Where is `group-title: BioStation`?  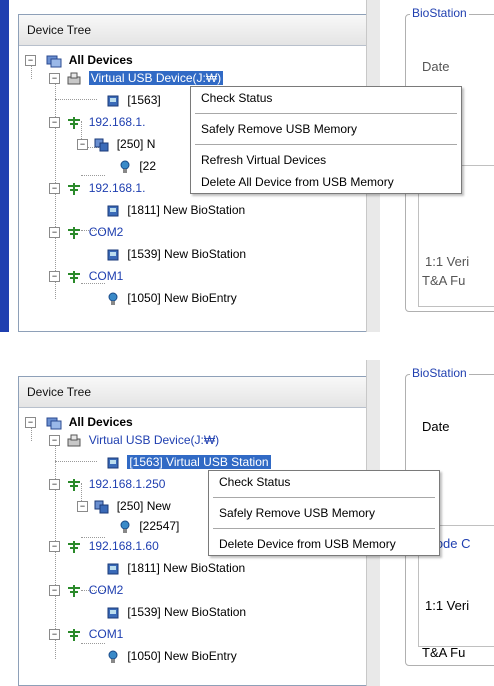
group-title: BioStation is located at coordinates (439, 373).